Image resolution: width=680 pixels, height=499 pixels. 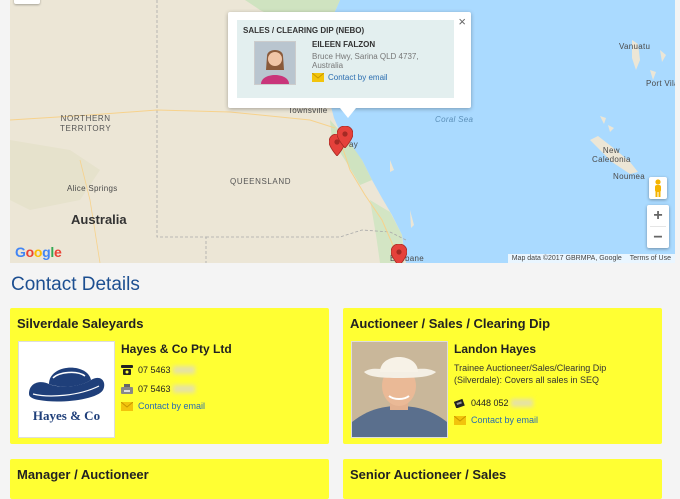 What do you see at coordinates (80, 323) in the screenshot?
I see `card-title: Silverdale Saleyards` at bounding box center [80, 323].